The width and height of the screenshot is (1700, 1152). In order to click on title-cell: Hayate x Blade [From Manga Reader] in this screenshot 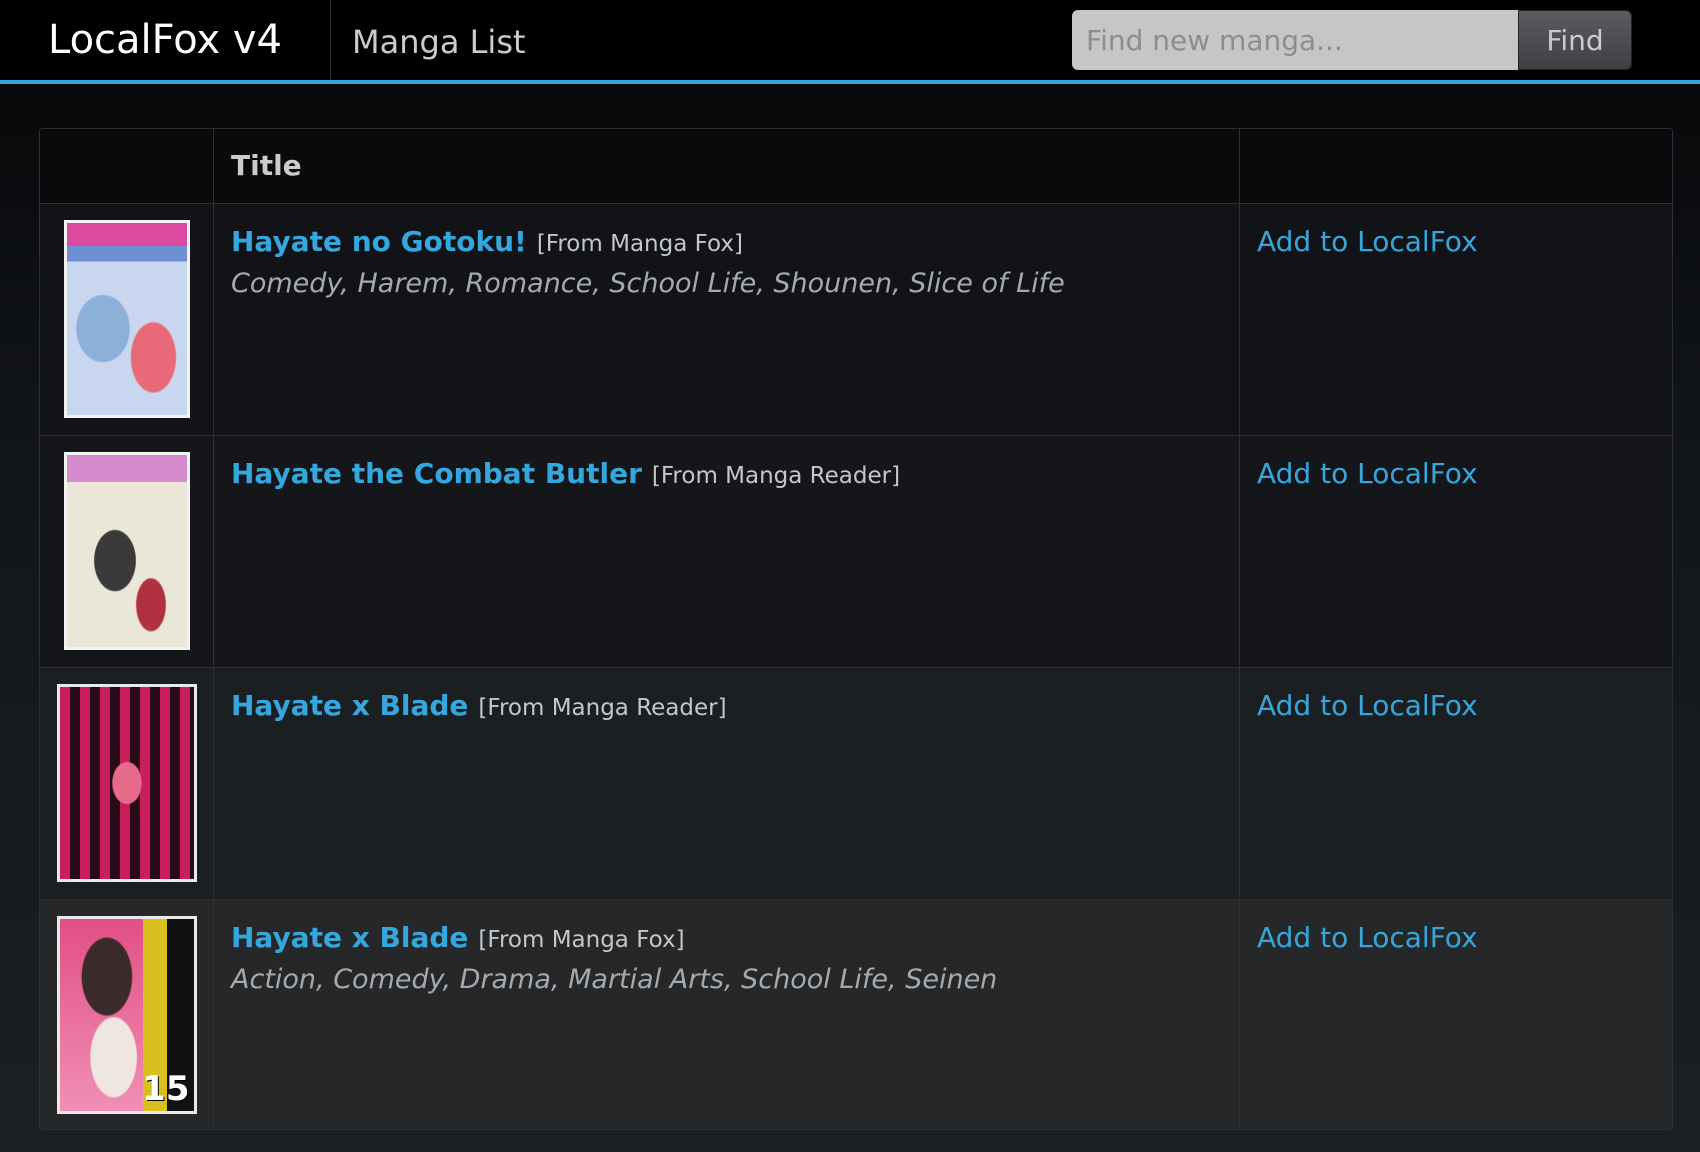, I will do `click(727, 783)`.